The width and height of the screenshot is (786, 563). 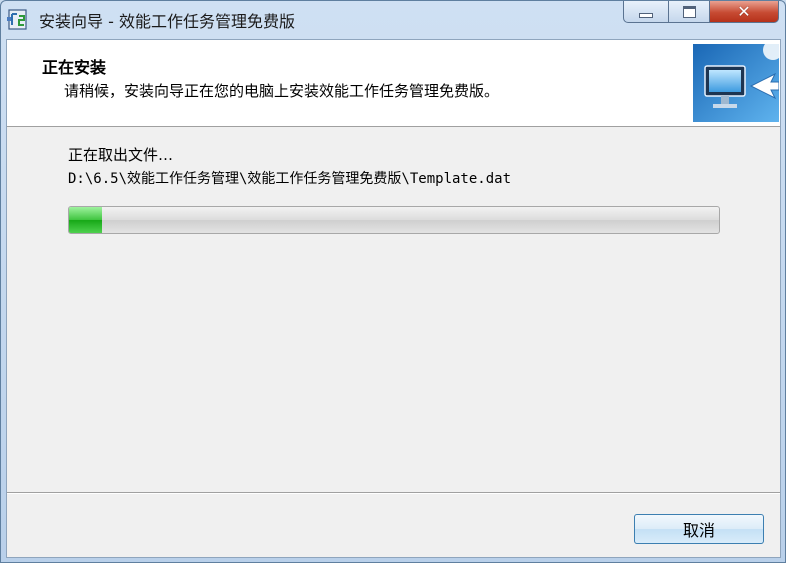 What do you see at coordinates (74, 67) in the screenshot?
I see `page-title: 正在安装` at bounding box center [74, 67].